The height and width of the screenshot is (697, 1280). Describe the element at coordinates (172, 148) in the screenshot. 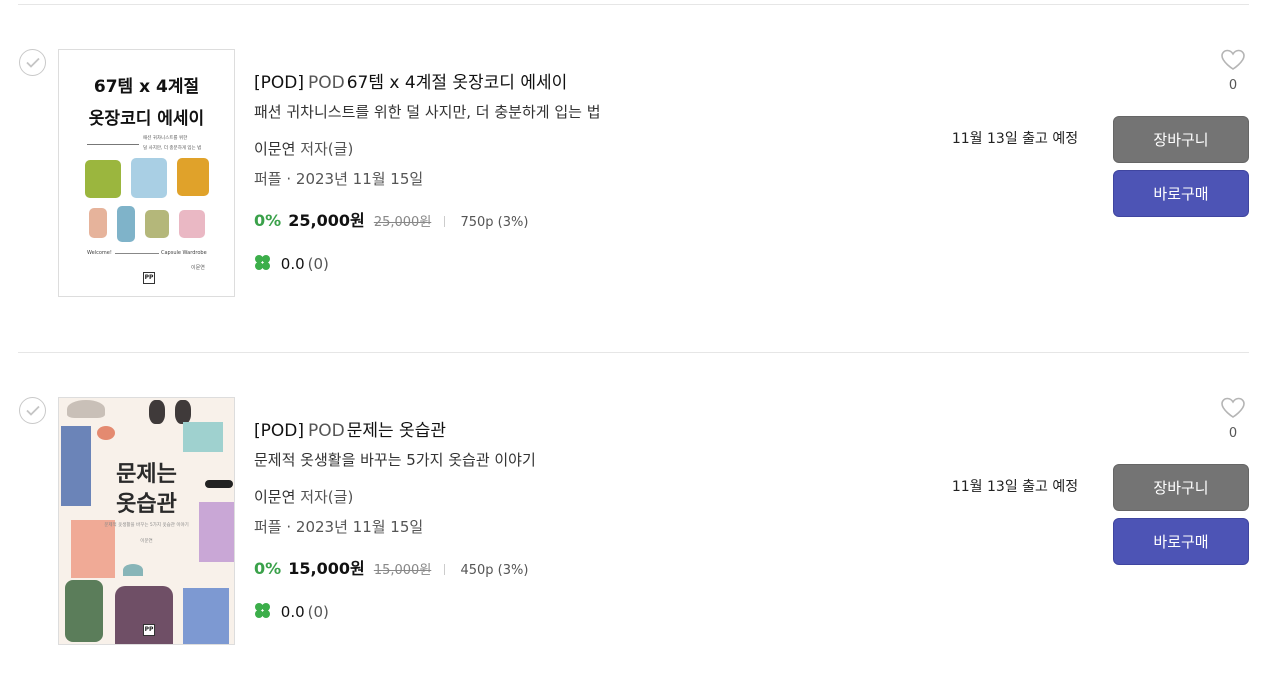

I see `cover-sub2: 덜 사지만, 더 충분하게 입는 법` at that location.